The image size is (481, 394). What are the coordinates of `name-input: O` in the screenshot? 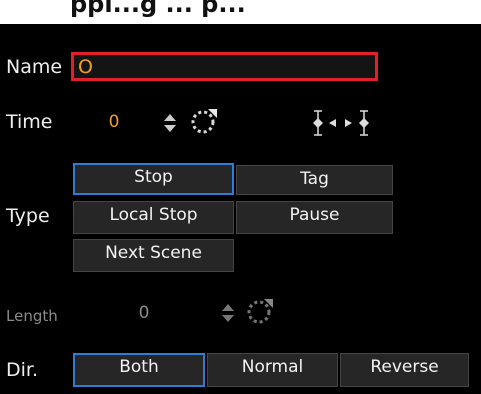 It's located at (224, 66).